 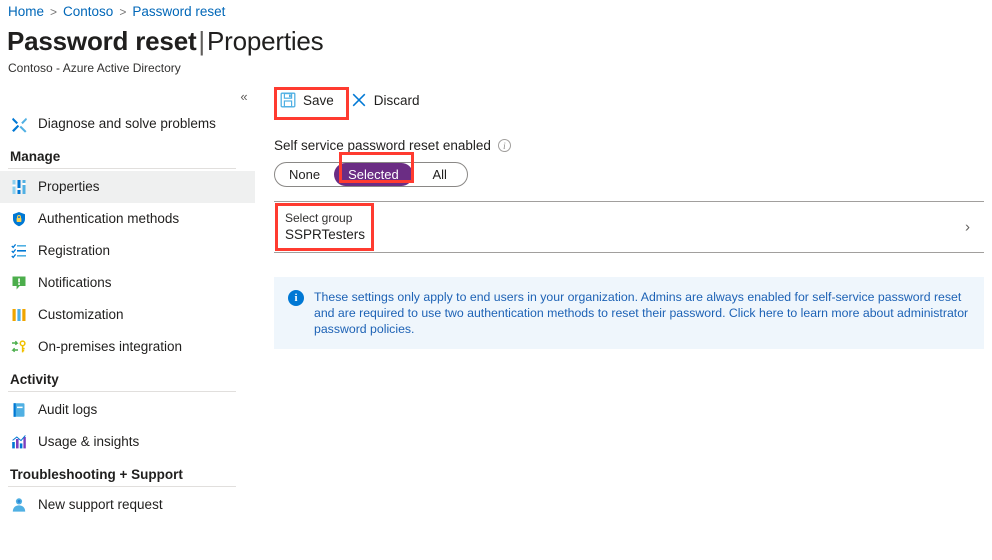 I want to click on select-group-texts: Select group SSPRTesters, so click(x=319, y=227).